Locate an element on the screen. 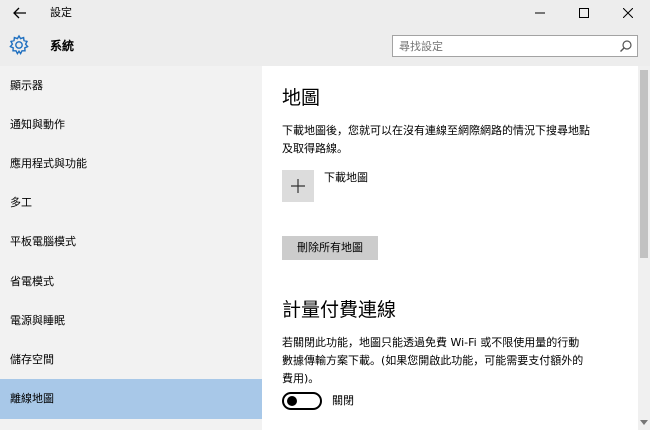  window-title: 設定 is located at coordinates (61, 12).